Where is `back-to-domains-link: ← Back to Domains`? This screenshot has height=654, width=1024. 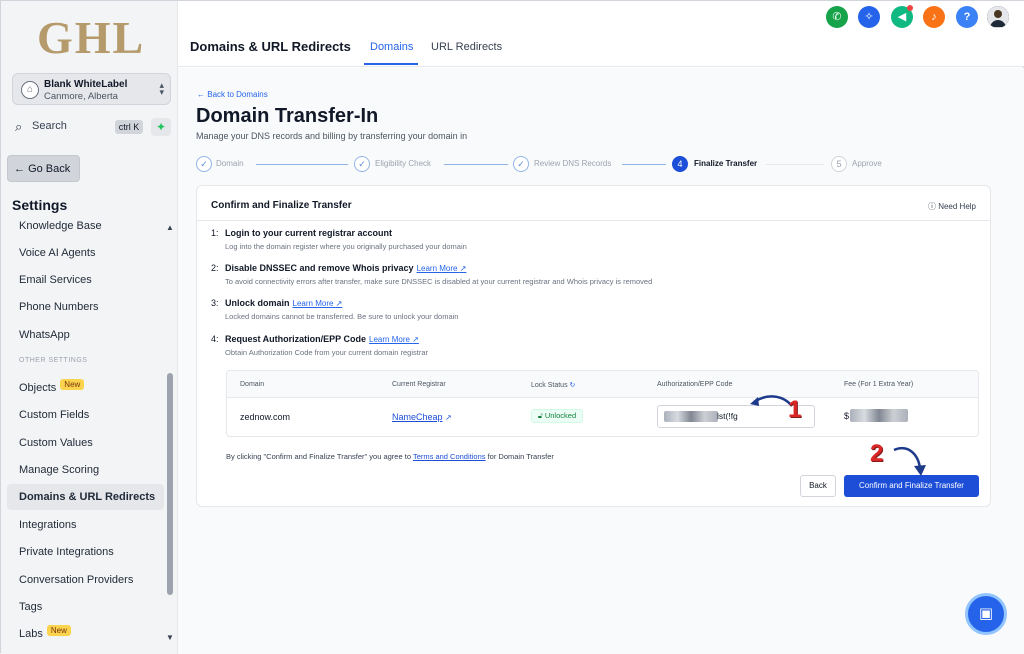 back-to-domains-link: ← Back to Domains is located at coordinates (232, 94).